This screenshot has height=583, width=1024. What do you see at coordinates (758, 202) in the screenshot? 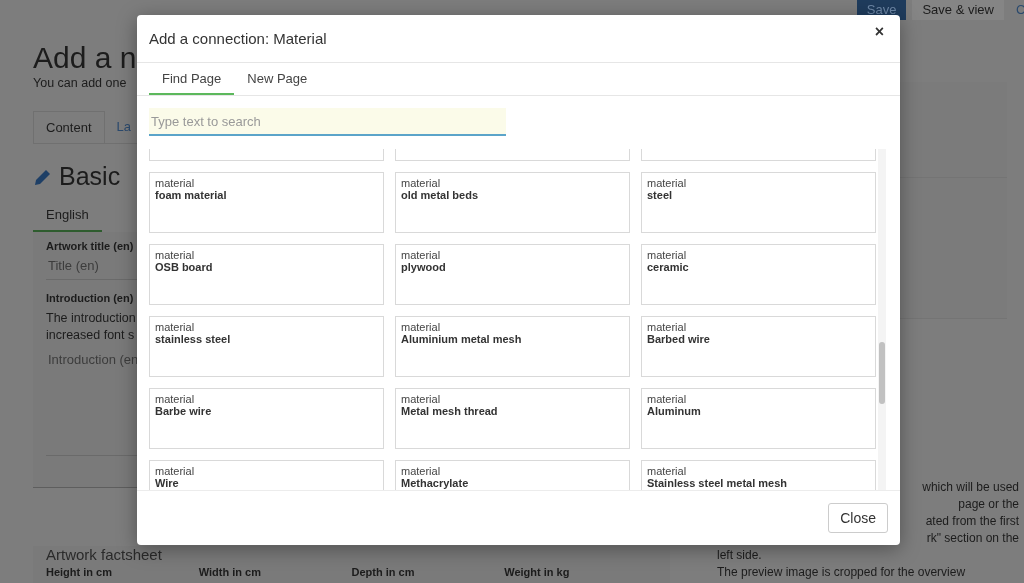
I see `result-card: material steel` at bounding box center [758, 202].